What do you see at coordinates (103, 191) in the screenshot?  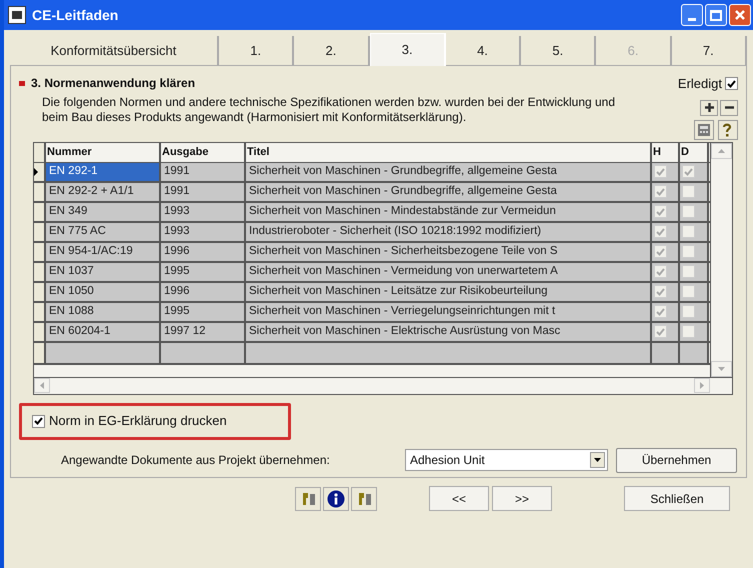 I see `table-cell: EN 292-2 + A1/1` at bounding box center [103, 191].